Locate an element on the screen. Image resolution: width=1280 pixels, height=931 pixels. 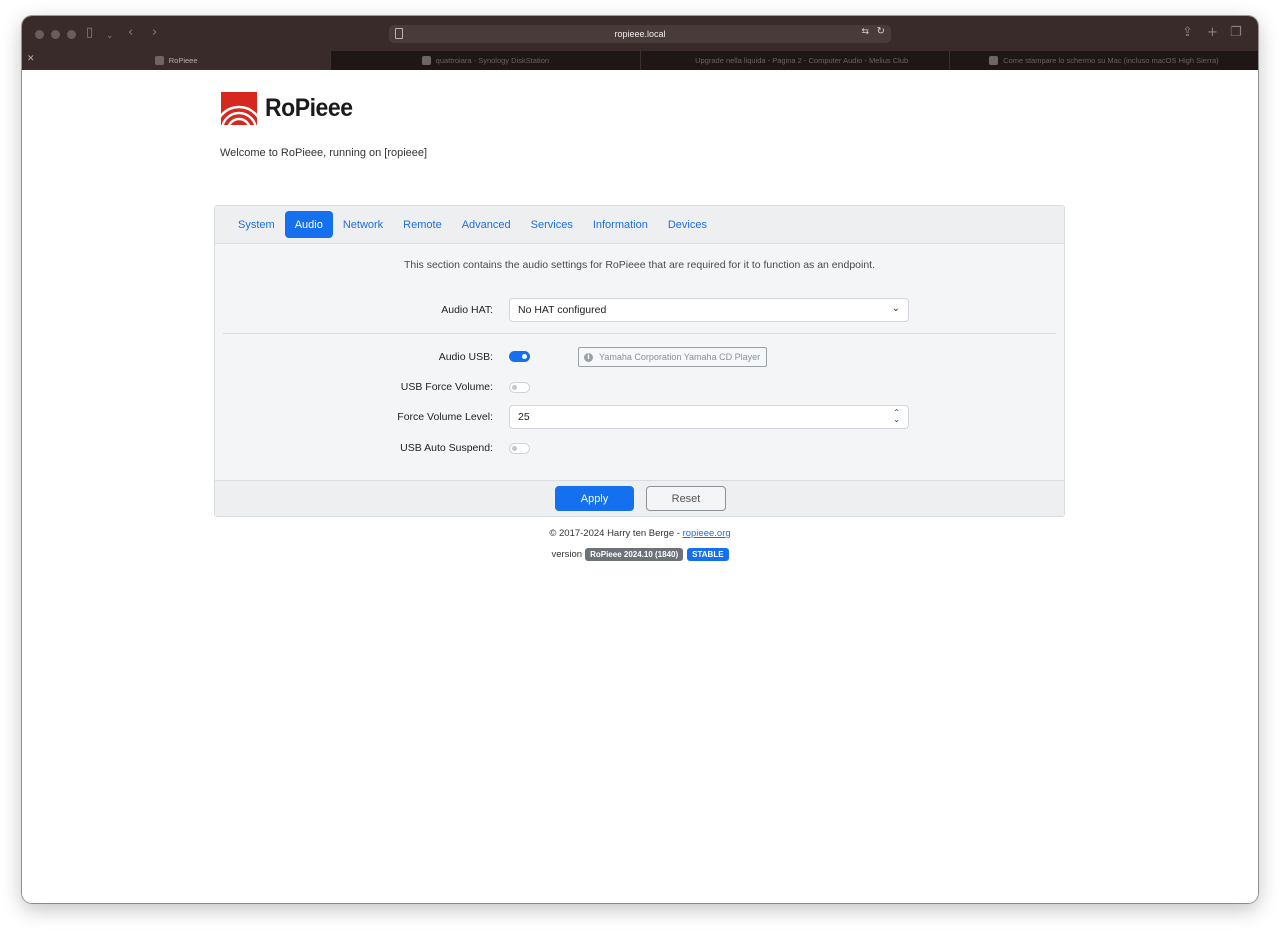
usb-force-volume-toggle is located at coordinates (519, 387).